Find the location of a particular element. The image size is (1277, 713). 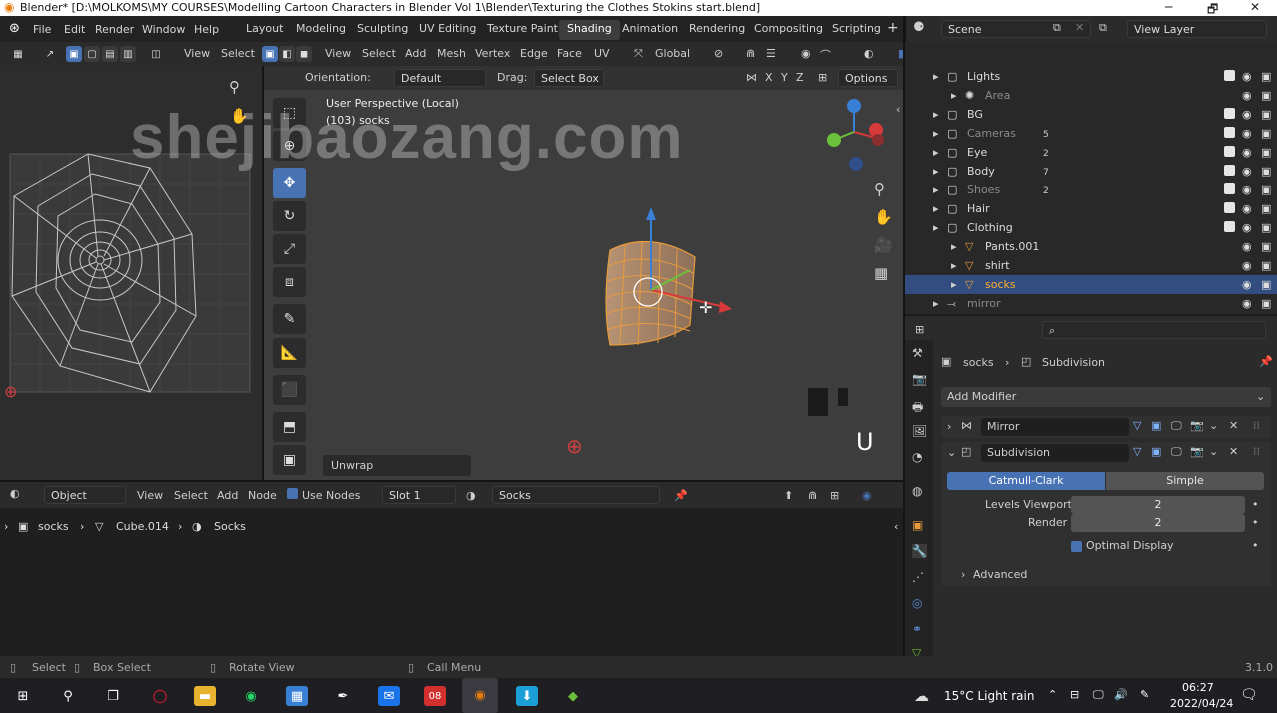

particles-tab-icon: ⋰ is located at coordinates (918, 577).